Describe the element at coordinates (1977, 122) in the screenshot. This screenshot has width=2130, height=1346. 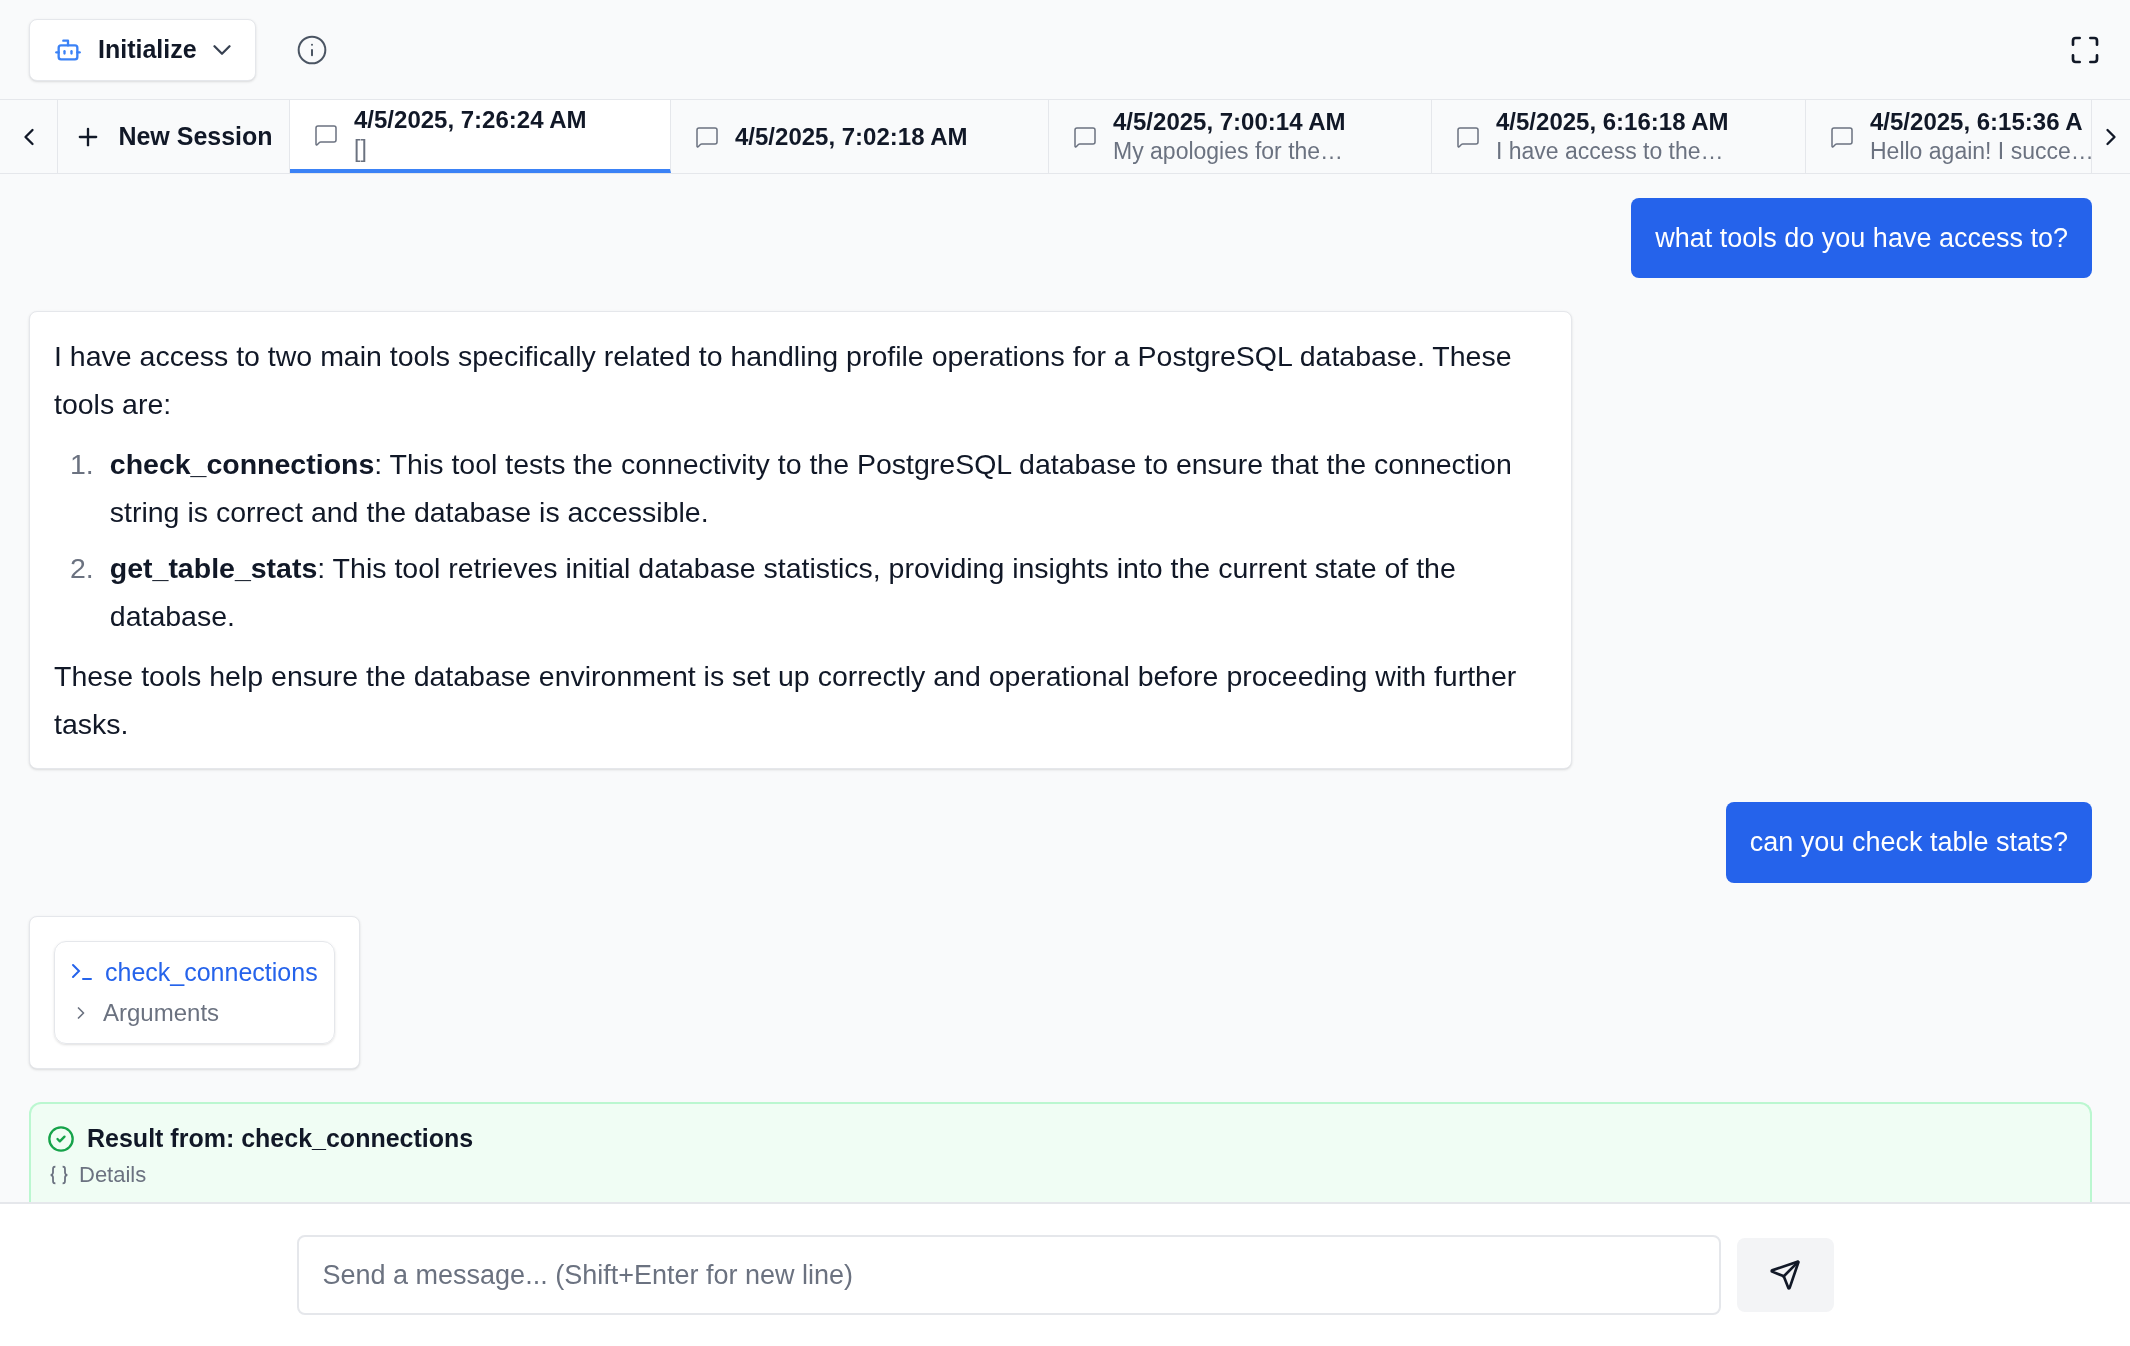
I see `session-date: 4/5/2025, 6:15:36 A` at that location.